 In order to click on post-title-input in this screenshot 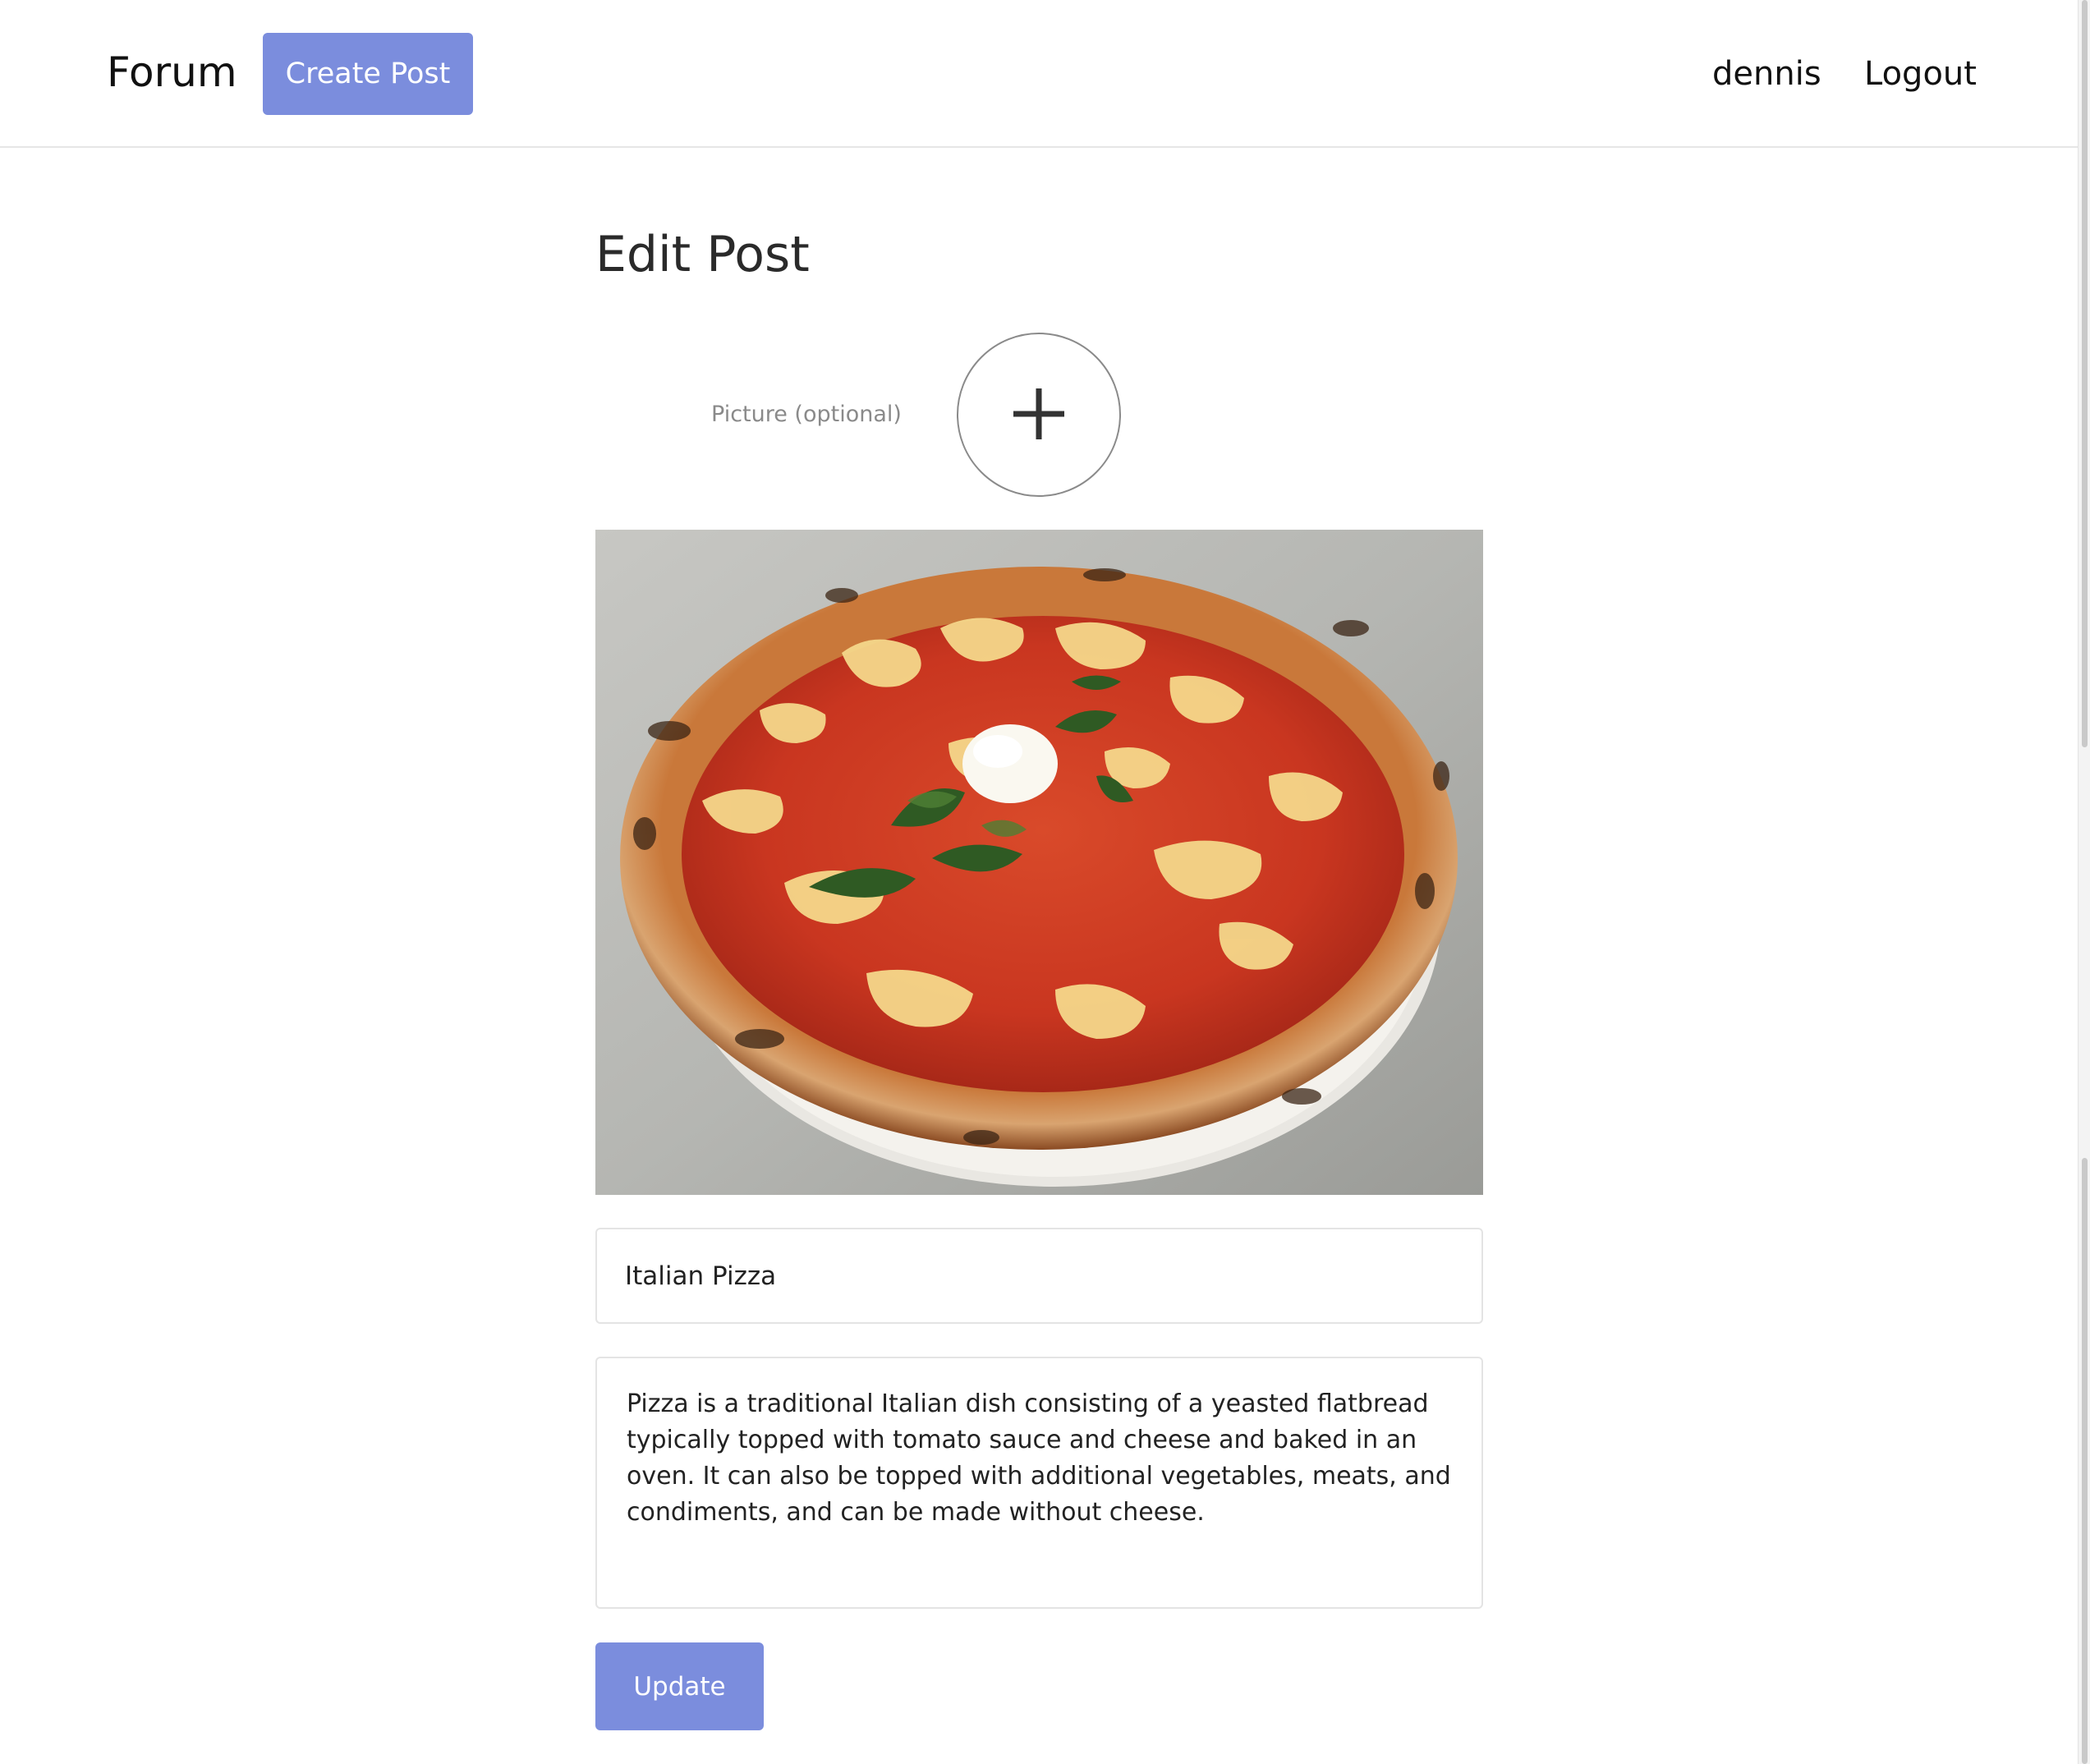, I will do `click(1039, 1276)`.